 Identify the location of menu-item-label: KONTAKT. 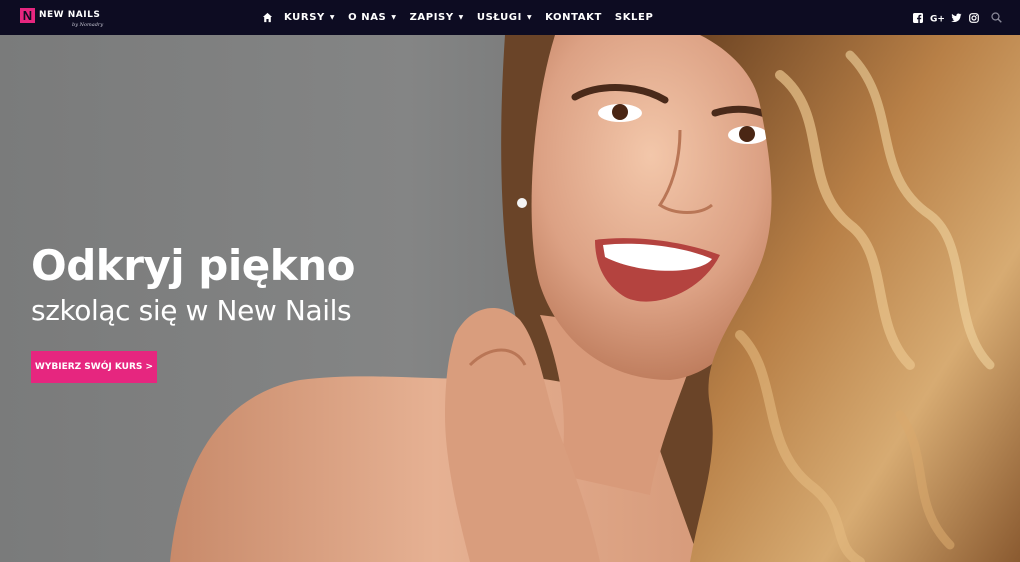
(573, 17).